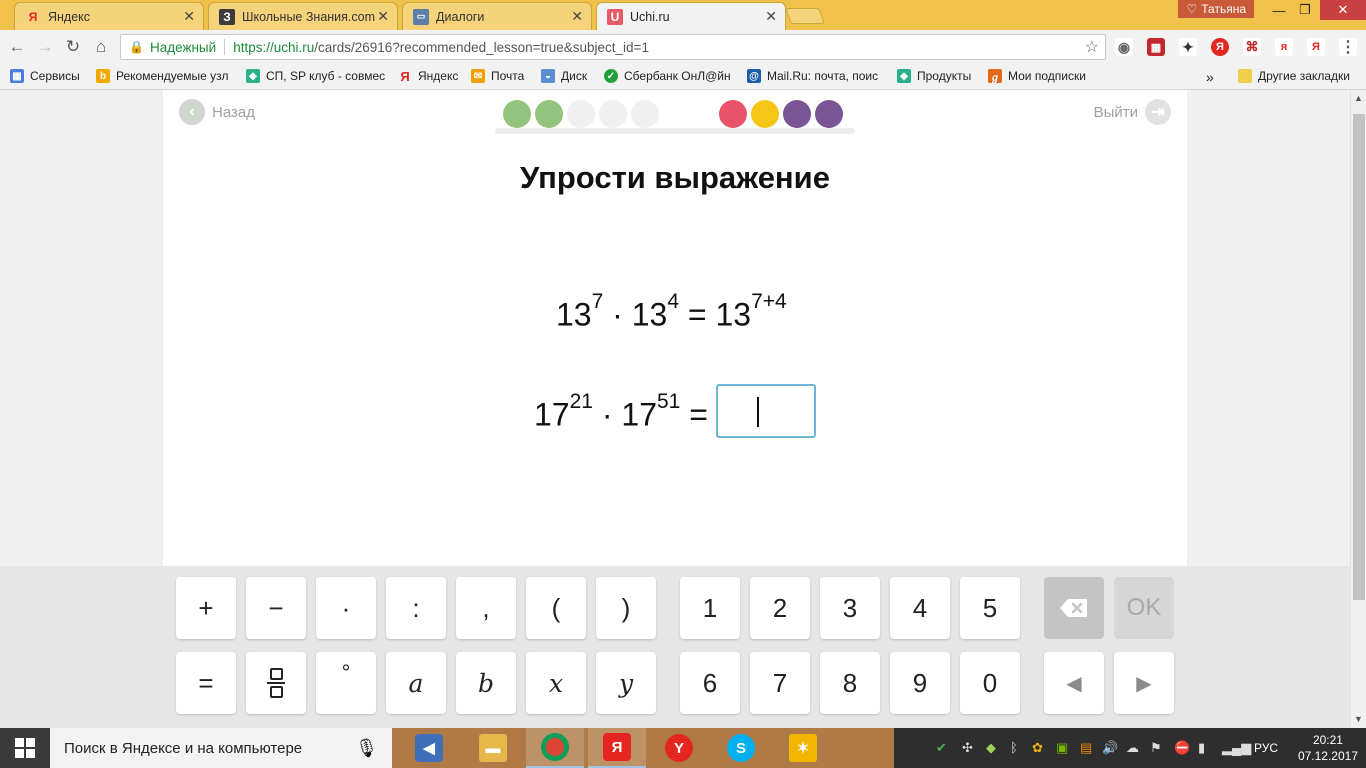 This screenshot has height=768, width=1366. What do you see at coordinates (428, 76) in the screenshot?
I see `bookmark-yandex: Я Яндекс` at bounding box center [428, 76].